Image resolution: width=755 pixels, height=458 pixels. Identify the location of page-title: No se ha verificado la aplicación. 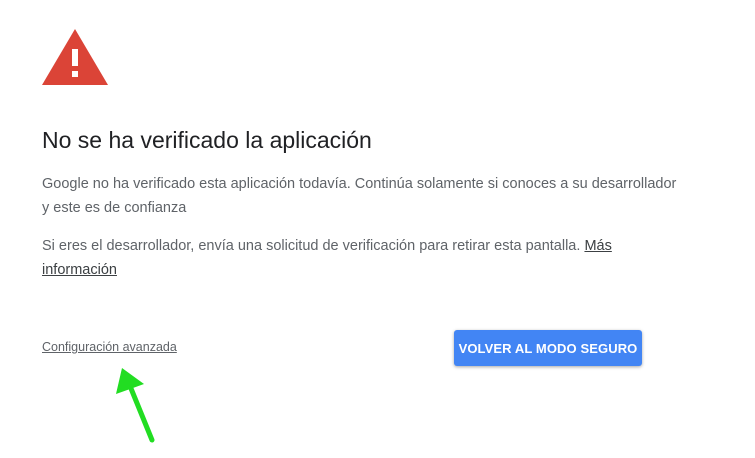
(207, 140).